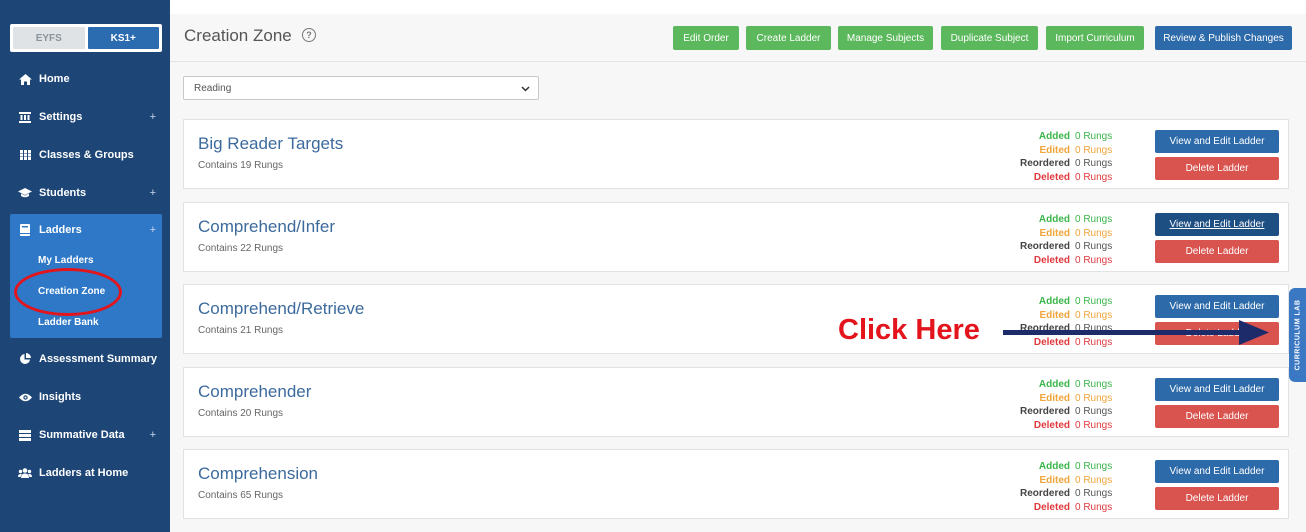  Describe the element at coordinates (309, 35) in the screenshot. I see `help-icon: ?` at that location.